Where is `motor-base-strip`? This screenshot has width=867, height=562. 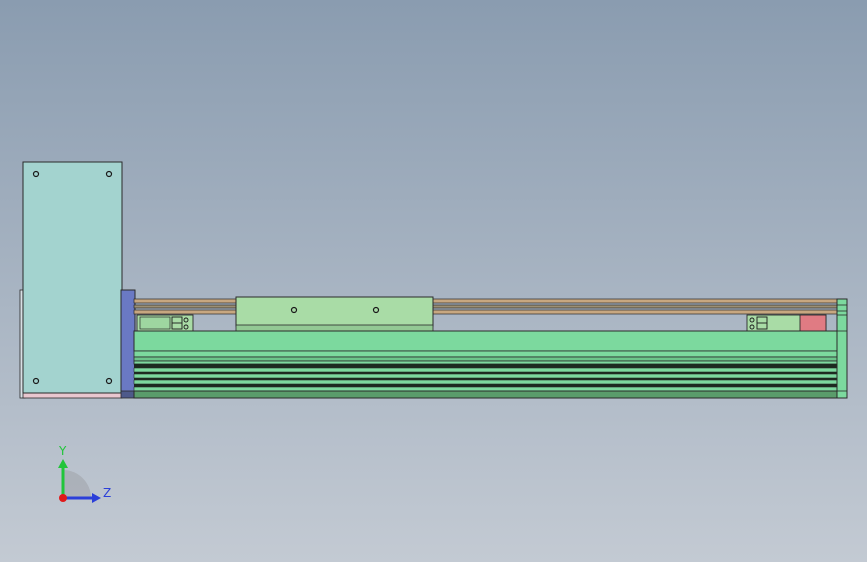 motor-base-strip is located at coordinates (72, 395).